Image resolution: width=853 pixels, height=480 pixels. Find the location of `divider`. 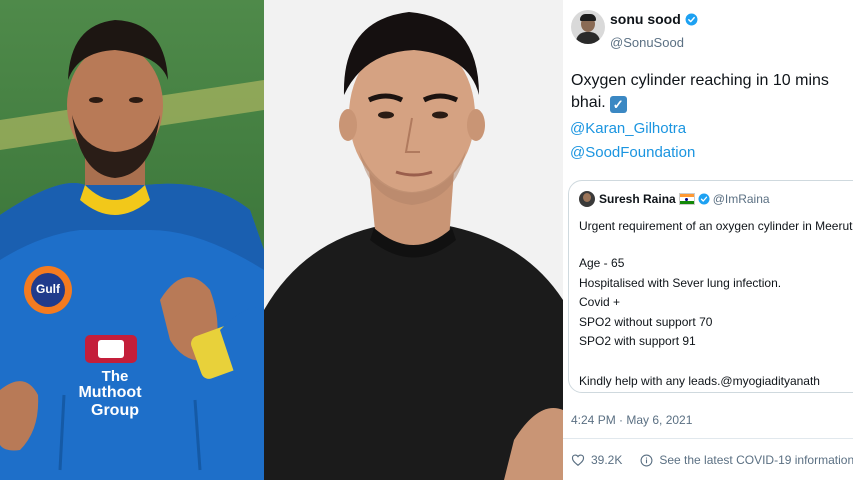

divider is located at coordinates (708, 438).